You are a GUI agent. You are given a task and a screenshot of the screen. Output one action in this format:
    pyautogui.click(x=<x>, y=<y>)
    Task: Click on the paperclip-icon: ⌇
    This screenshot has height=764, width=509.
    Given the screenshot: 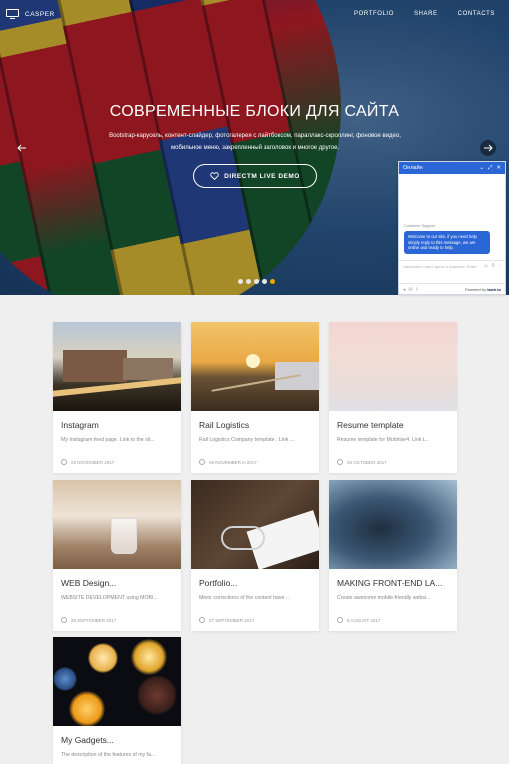 What is the action you would take?
    pyautogui.click(x=417, y=290)
    